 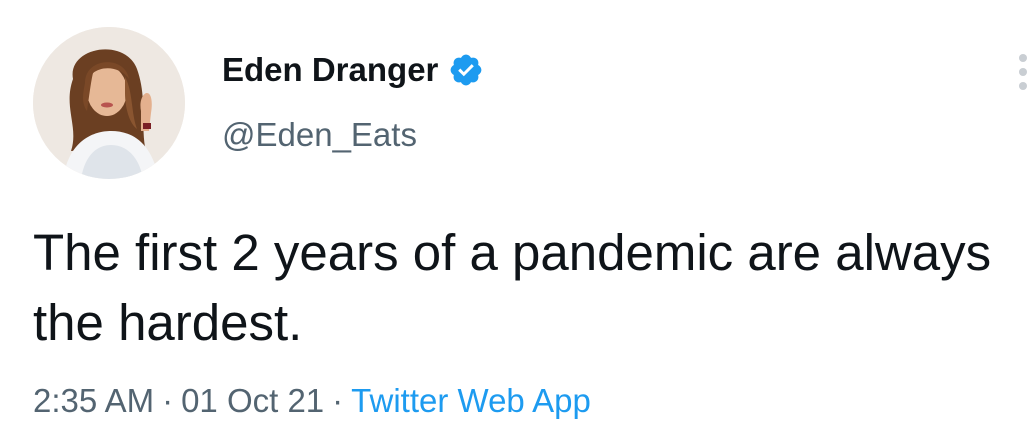 I want to click on author-display-name: Eden Dranger, so click(x=330, y=70).